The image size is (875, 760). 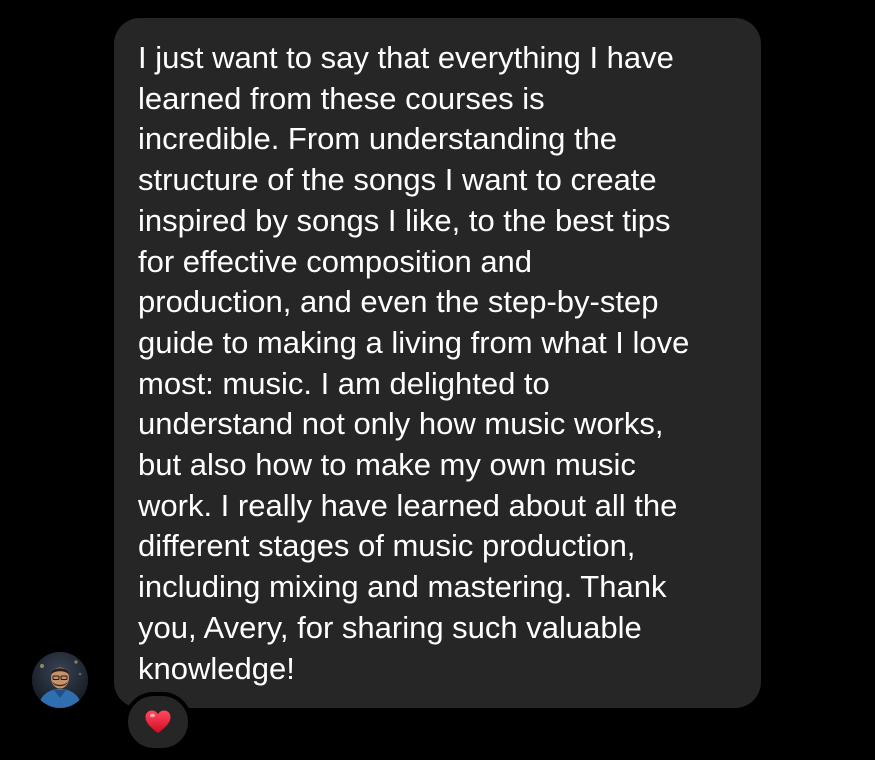 I want to click on user-avatar-icon, so click(x=60, y=680).